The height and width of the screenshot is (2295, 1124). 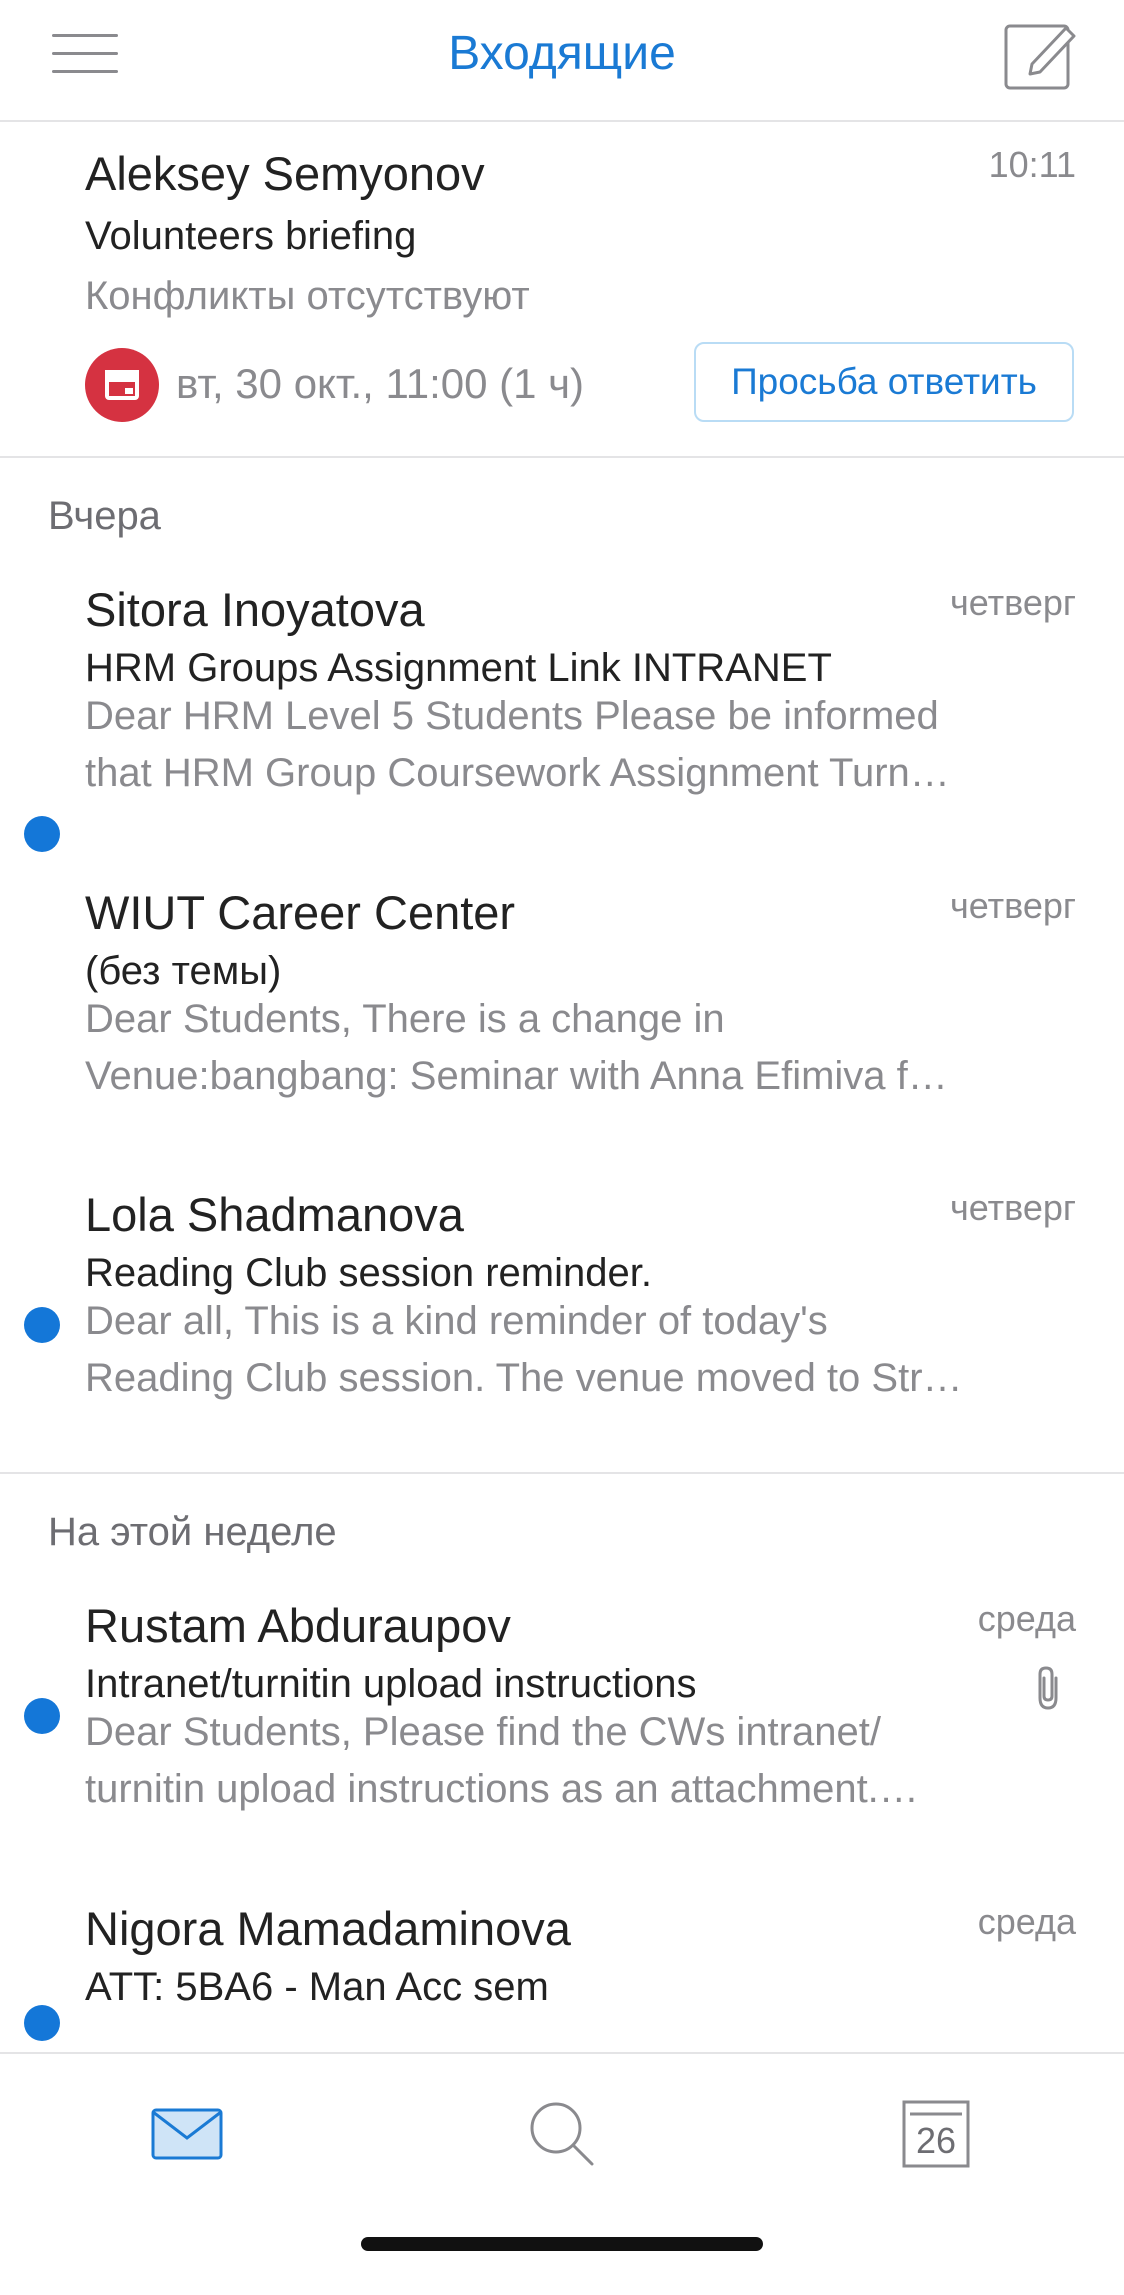 What do you see at coordinates (328, 1928) in the screenshot?
I see `sender-name: Nigora Mamadaminova` at bounding box center [328, 1928].